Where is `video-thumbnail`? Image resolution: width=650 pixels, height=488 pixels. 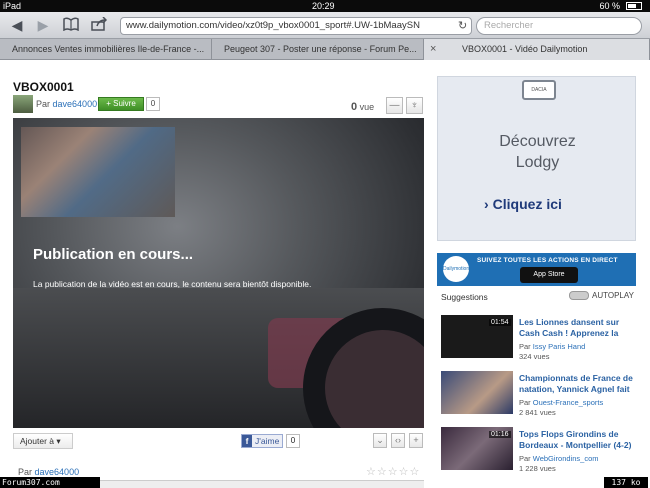
video-thumbnail is located at coordinates (98, 172).